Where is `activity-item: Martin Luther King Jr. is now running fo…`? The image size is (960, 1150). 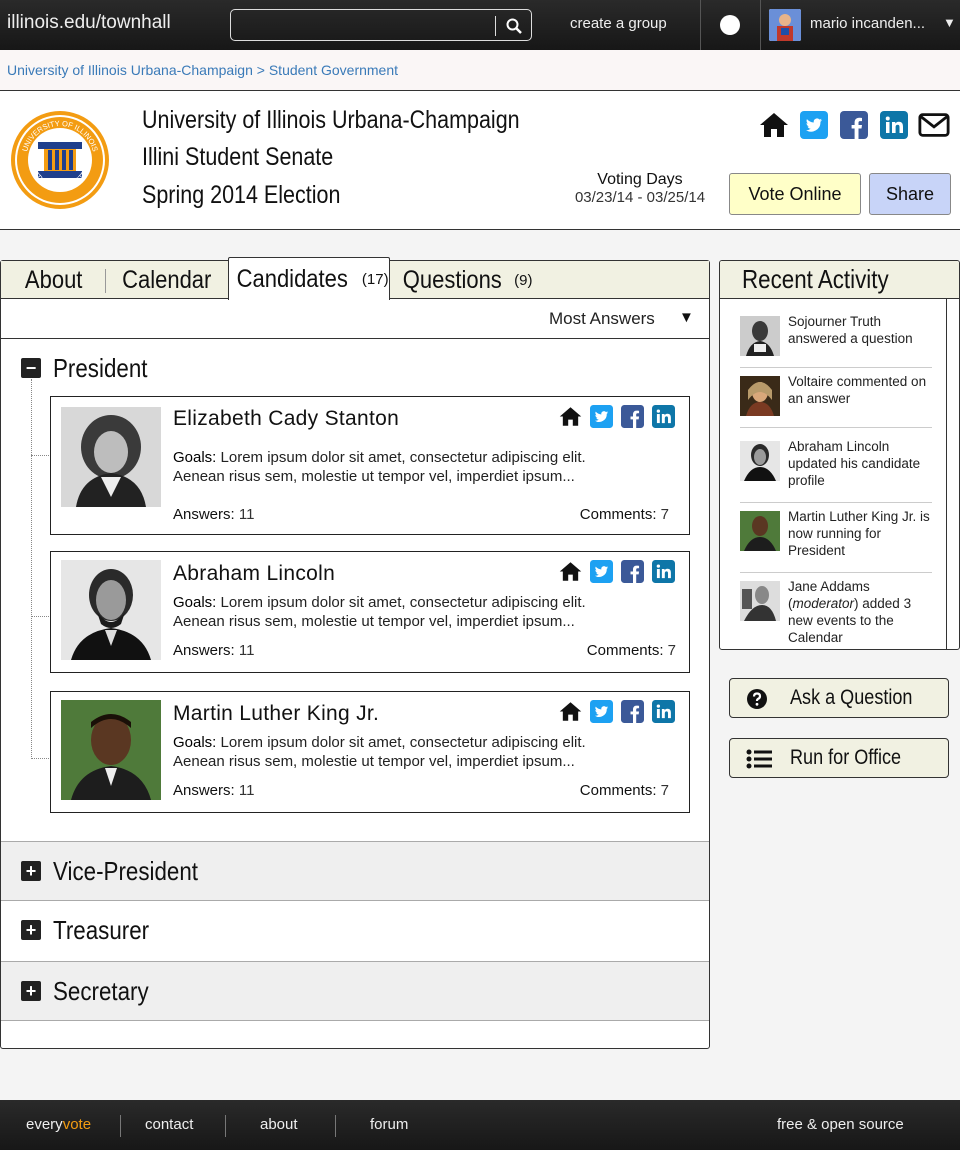 activity-item: Martin Luther King Jr. is now running fo… is located at coordinates (836, 541).